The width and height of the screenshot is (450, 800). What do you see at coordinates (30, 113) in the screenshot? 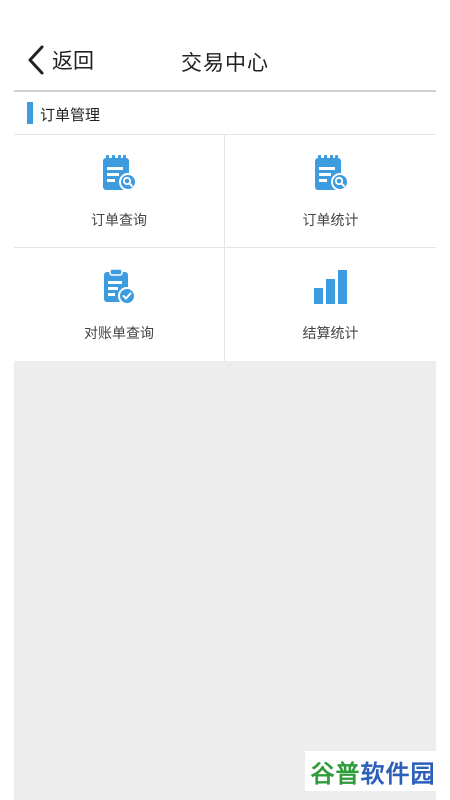
I see `section-accent-bar` at bounding box center [30, 113].